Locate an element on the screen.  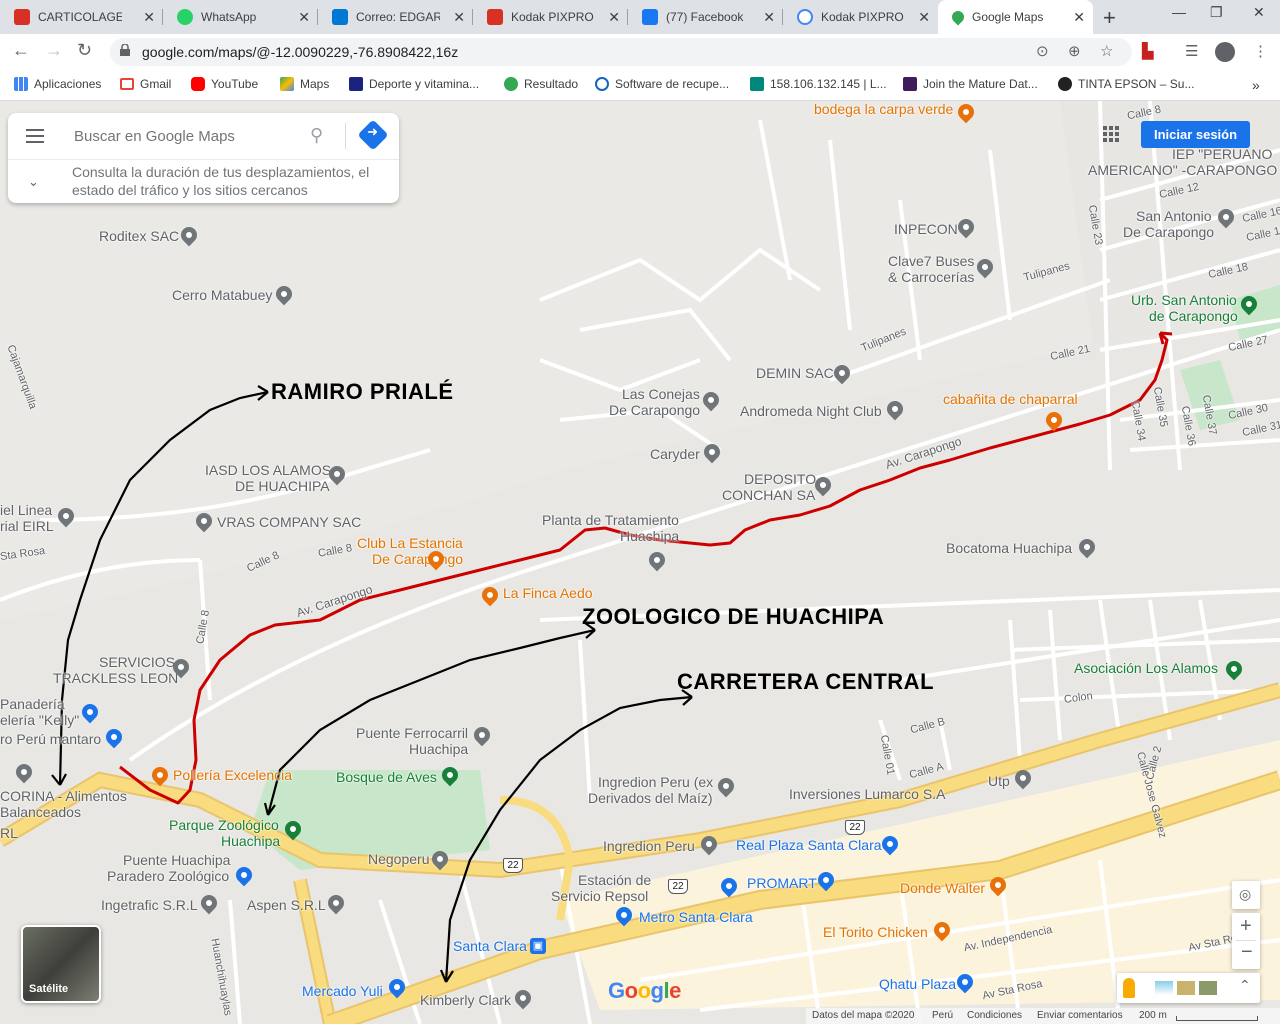
place-label: Asociación Los Alamos is located at coordinates (1146, 668).